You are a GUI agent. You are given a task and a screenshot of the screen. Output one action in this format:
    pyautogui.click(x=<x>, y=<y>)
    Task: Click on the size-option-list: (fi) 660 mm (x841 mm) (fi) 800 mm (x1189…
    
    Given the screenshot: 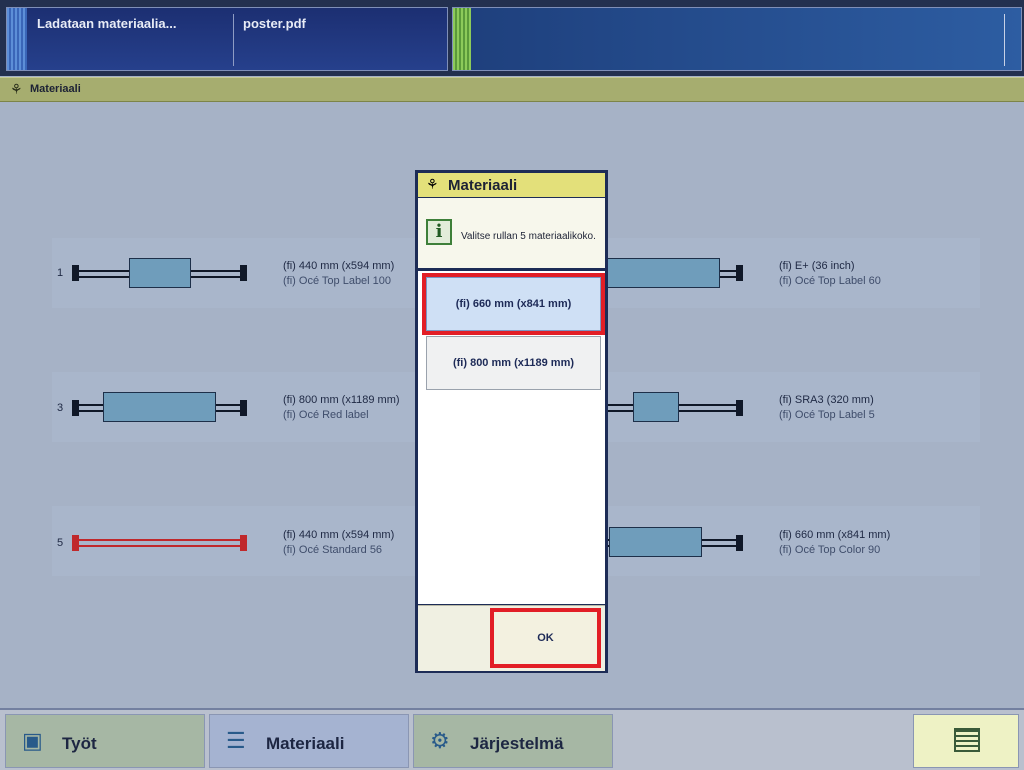 What is the action you would take?
    pyautogui.click(x=511, y=437)
    